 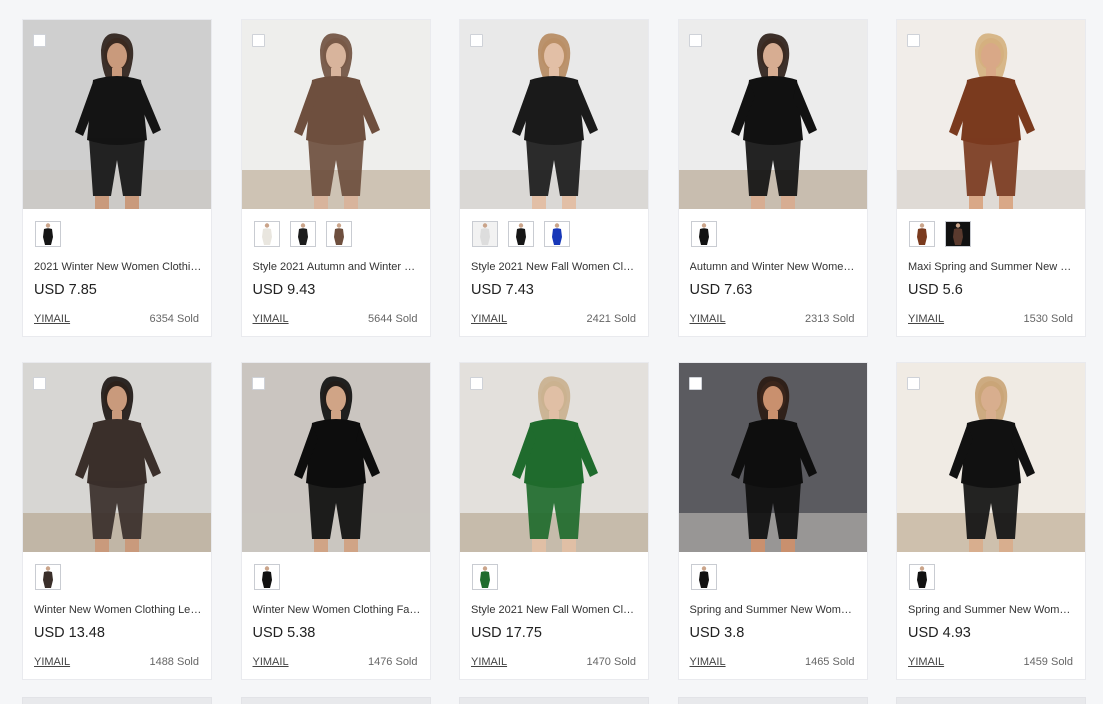 What do you see at coordinates (174, 319) in the screenshot?
I see `sold-count: 6354 Sold` at bounding box center [174, 319].